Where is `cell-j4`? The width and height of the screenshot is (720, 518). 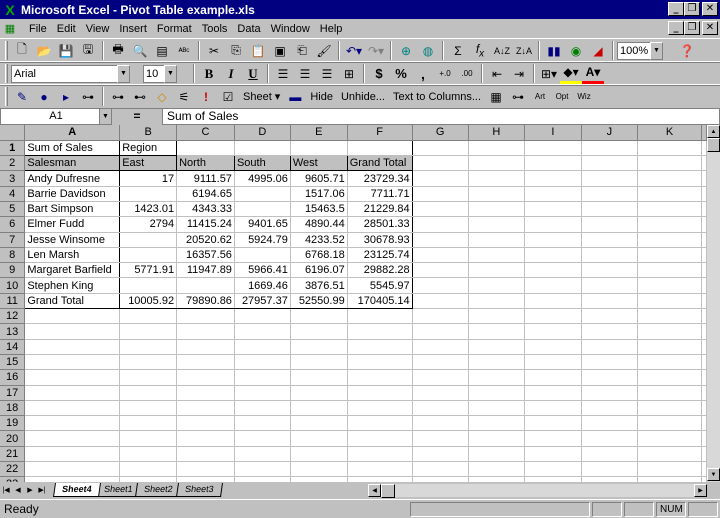
cell-j4 is located at coordinates (609, 194).